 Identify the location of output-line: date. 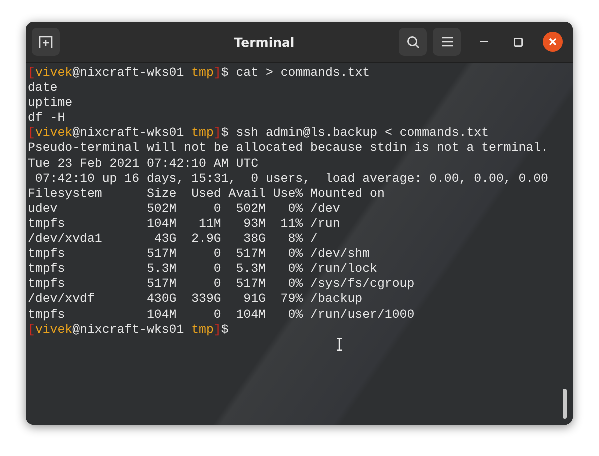
(43, 88).